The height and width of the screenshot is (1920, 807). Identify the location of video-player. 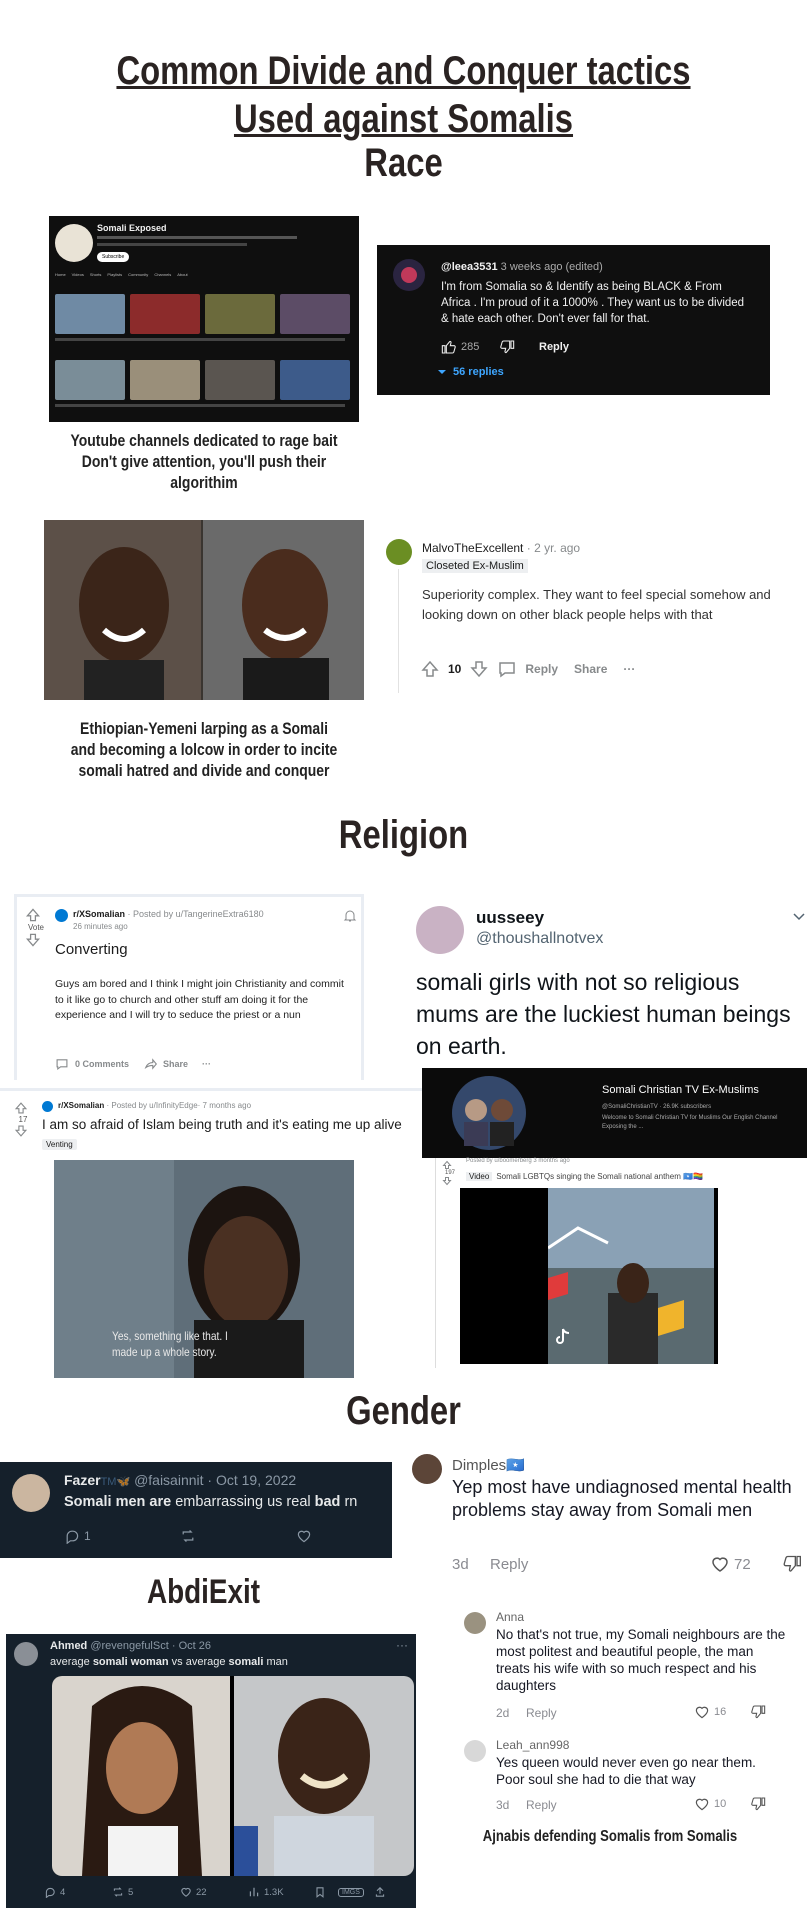
(589, 1276).